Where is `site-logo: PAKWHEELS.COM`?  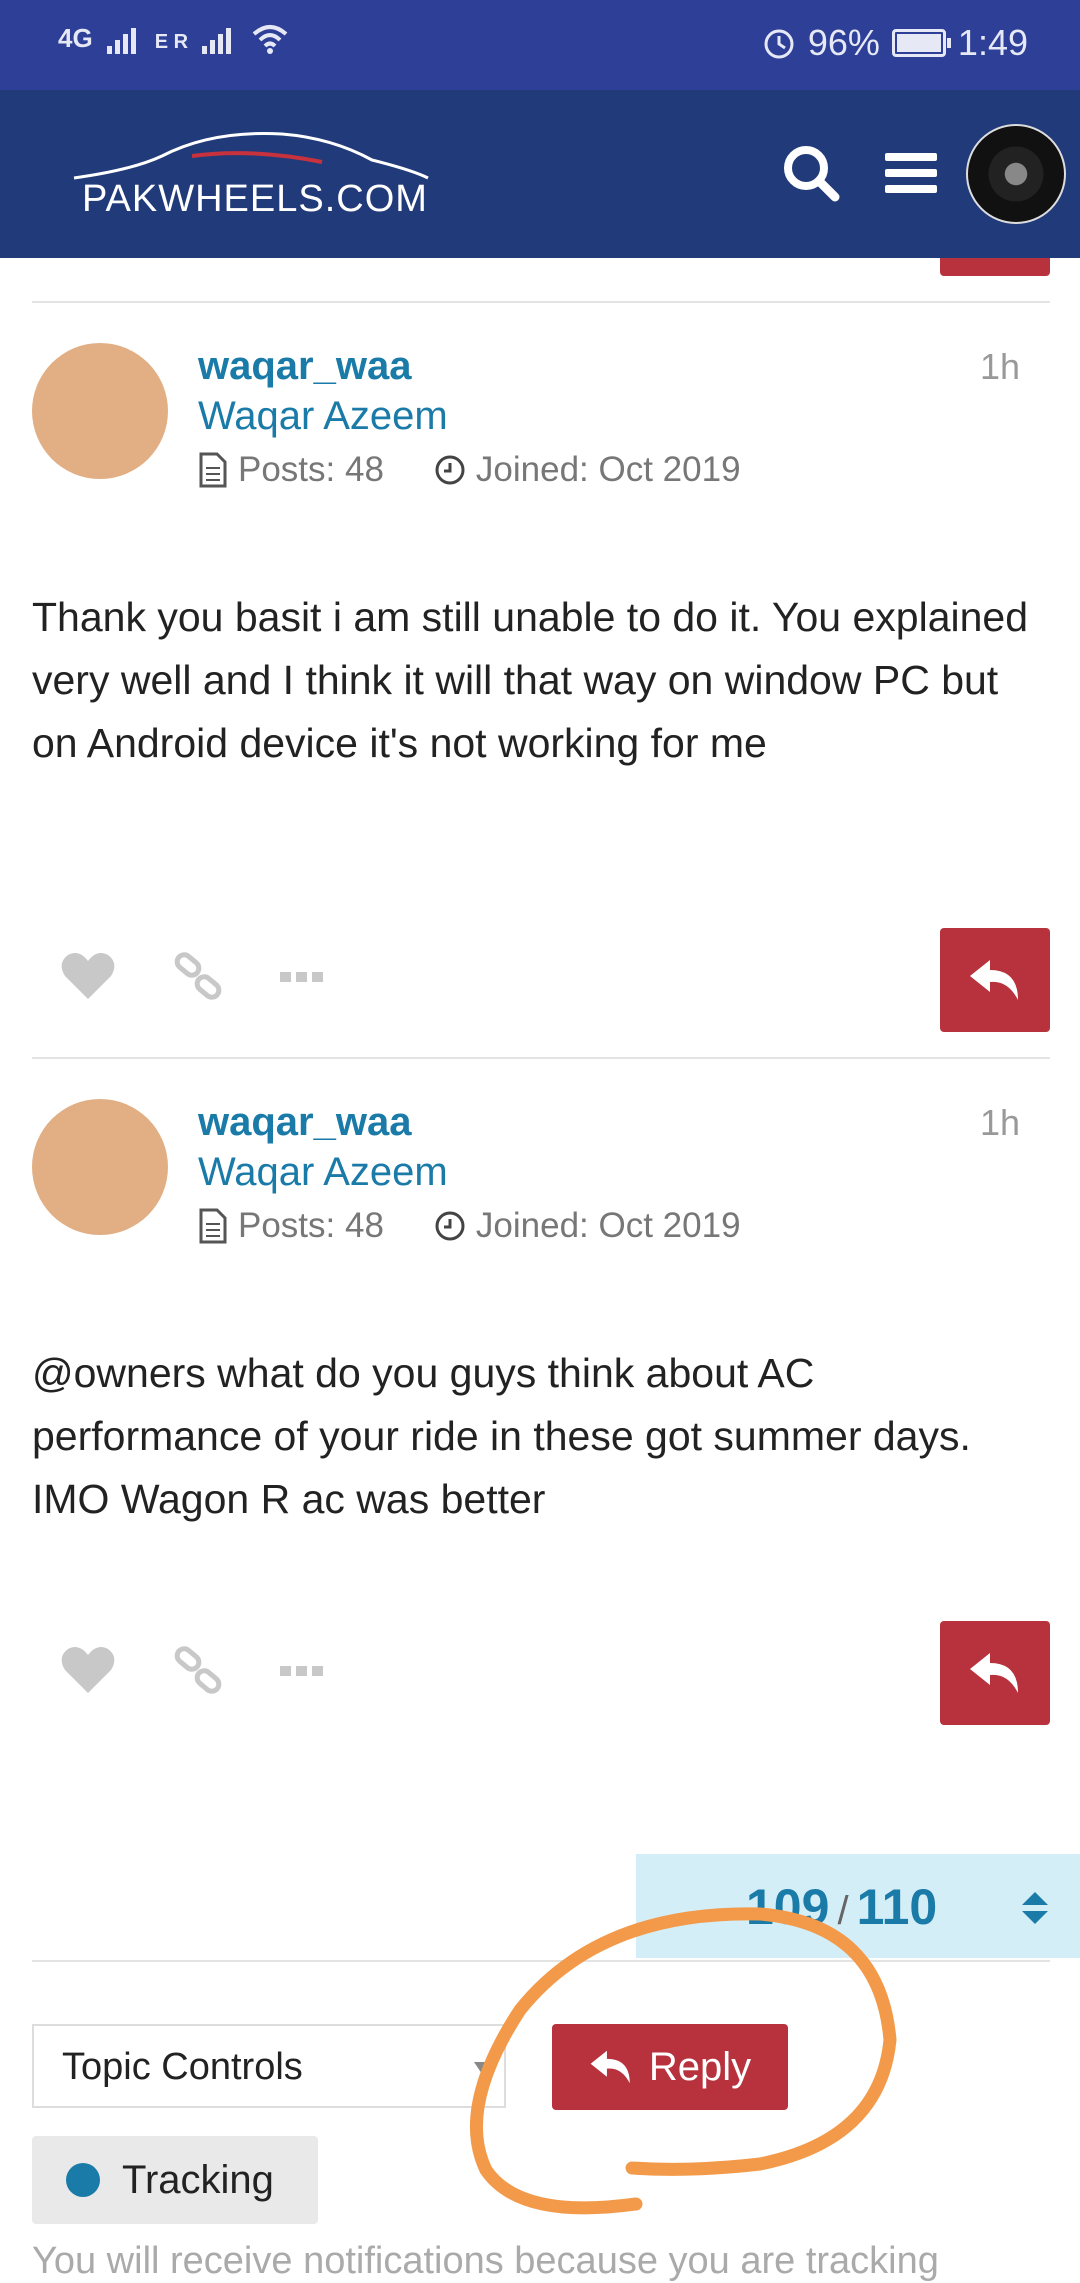 site-logo: PAKWHEELS.COM is located at coordinates (255, 199).